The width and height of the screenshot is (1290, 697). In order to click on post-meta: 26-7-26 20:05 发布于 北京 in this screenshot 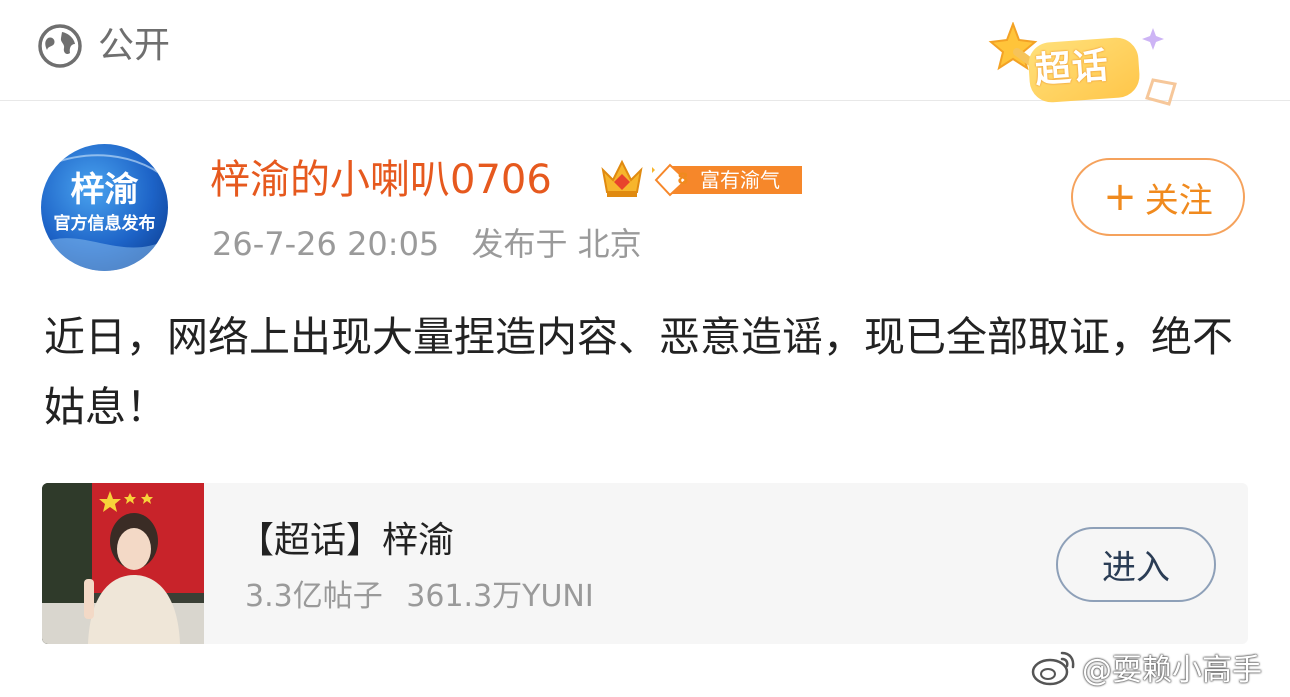, I will do `click(427, 244)`.